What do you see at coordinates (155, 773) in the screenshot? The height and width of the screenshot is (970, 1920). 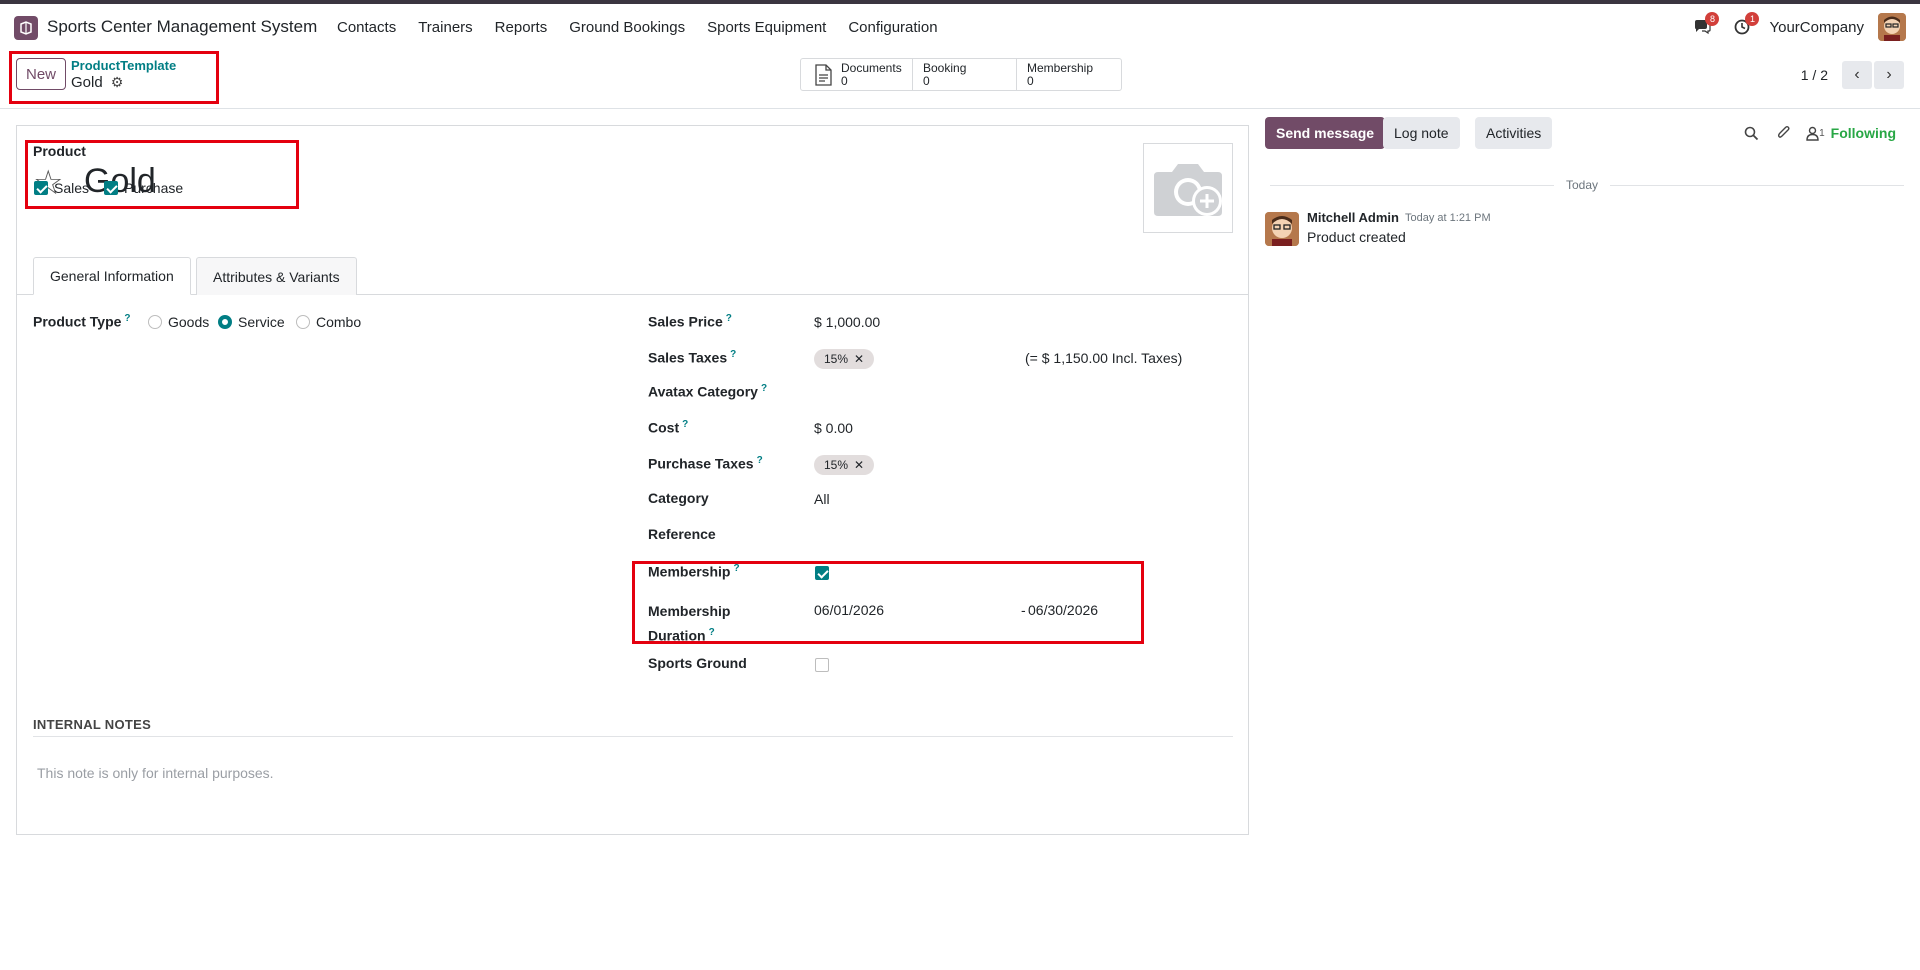 I see `internal-notes-input: This note is only for internal purposes.` at bounding box center [155, 773].